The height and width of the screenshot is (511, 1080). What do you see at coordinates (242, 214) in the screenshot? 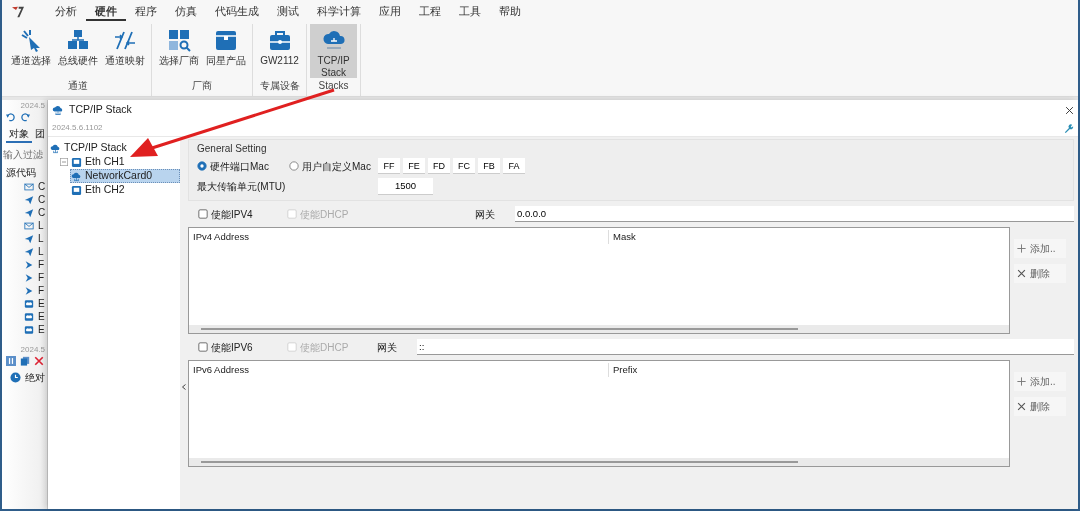
I see `checkbox: 使能IPV4` at bounding box center [242, 214].